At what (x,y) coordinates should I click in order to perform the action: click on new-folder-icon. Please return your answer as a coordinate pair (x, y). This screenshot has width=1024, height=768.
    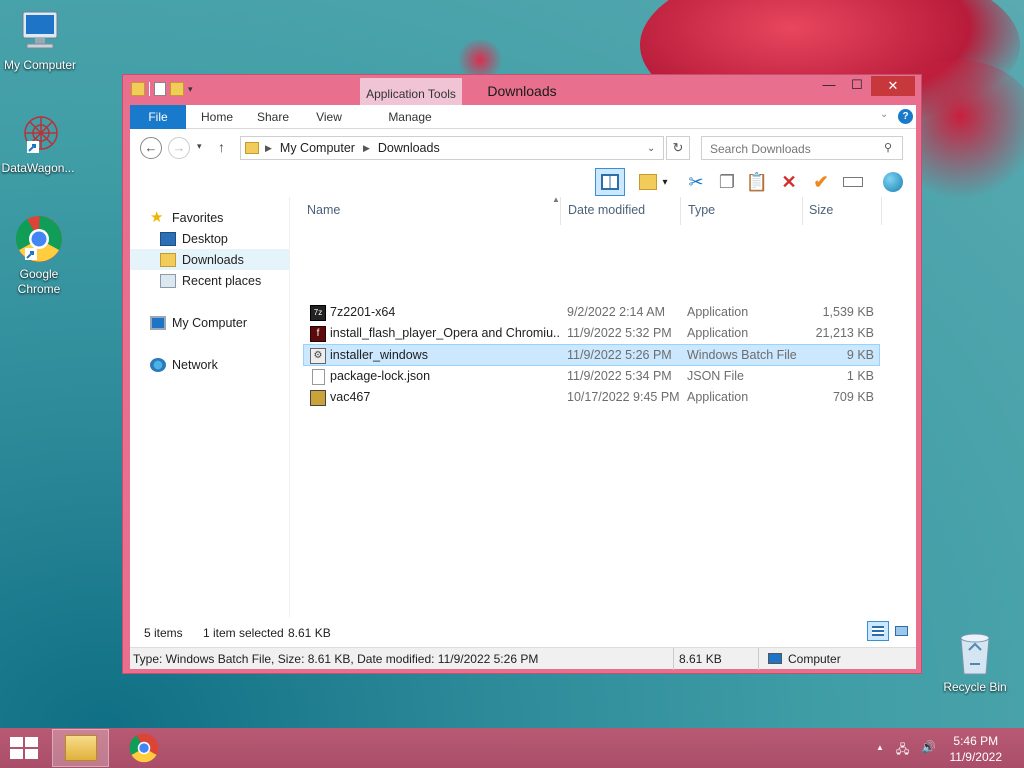
    Looking at the image, I should click on (648, 182).